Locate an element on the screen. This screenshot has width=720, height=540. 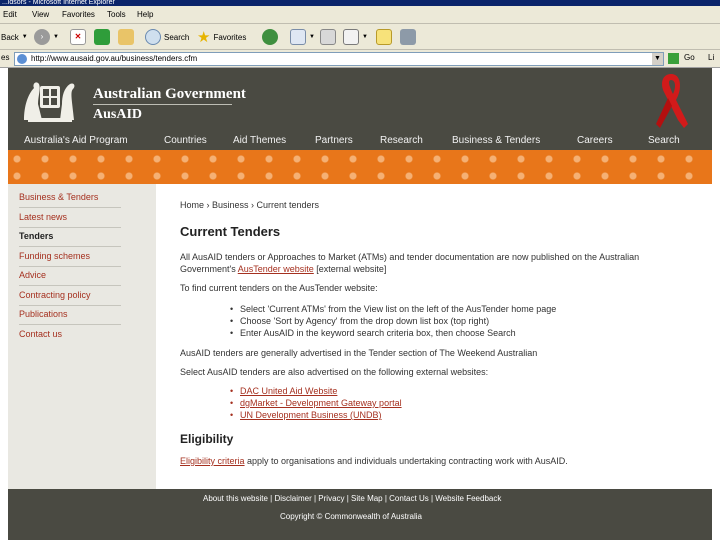
refresh-button is located at coordinates (102, 37).